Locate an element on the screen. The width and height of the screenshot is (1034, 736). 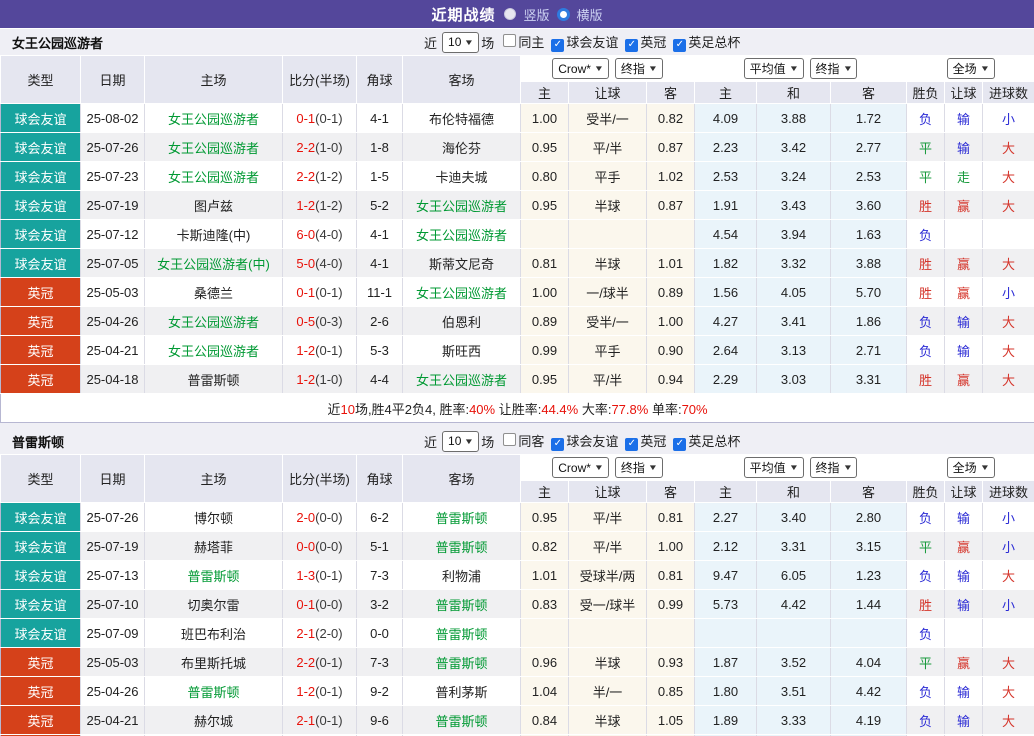
home-team: 班巴布利治 is located at coordinates (213, 633).